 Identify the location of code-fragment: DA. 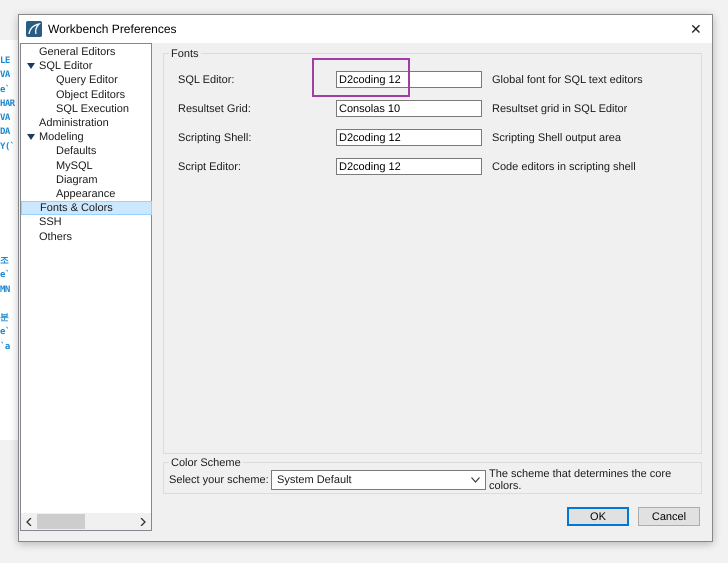
(5, 133).